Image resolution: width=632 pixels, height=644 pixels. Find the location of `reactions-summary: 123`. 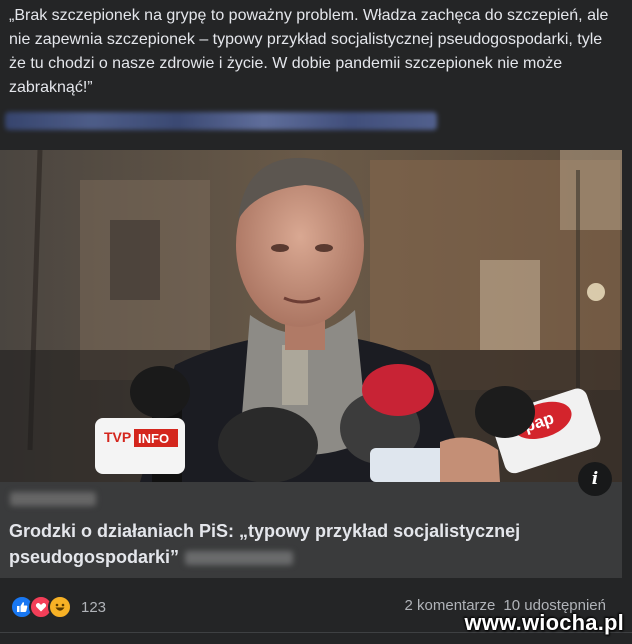

reactions-summary: 123 is located at coordinates (58, 607).